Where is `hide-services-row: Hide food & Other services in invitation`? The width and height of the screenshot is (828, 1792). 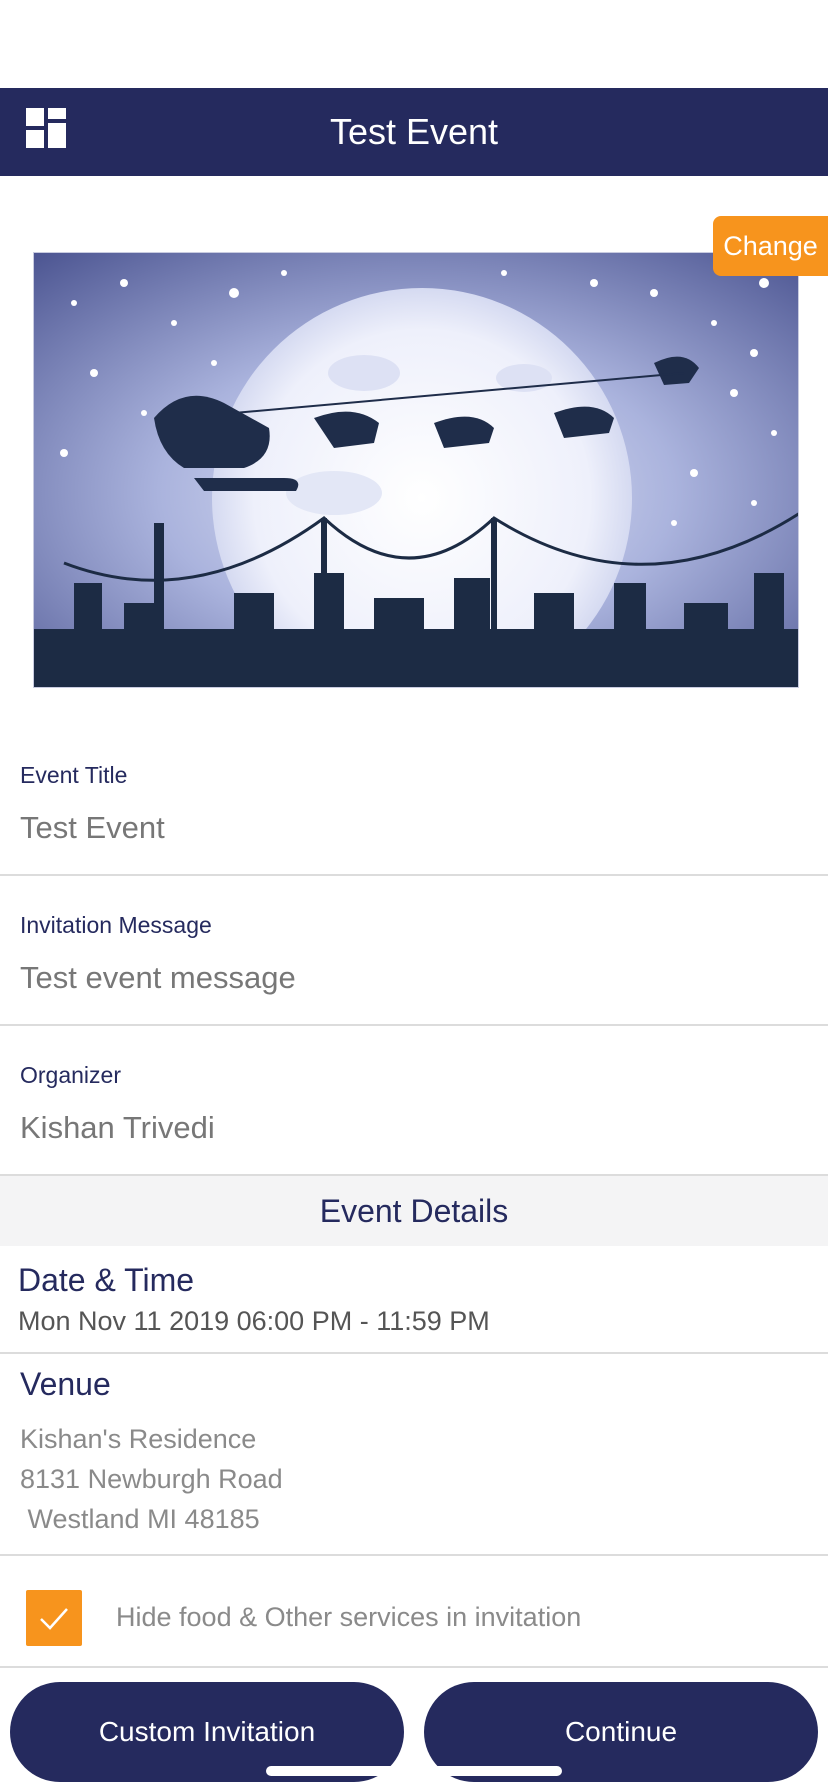 hide-services-row: Hide food & Other services in invitation is located at coordinates (414, 1612).